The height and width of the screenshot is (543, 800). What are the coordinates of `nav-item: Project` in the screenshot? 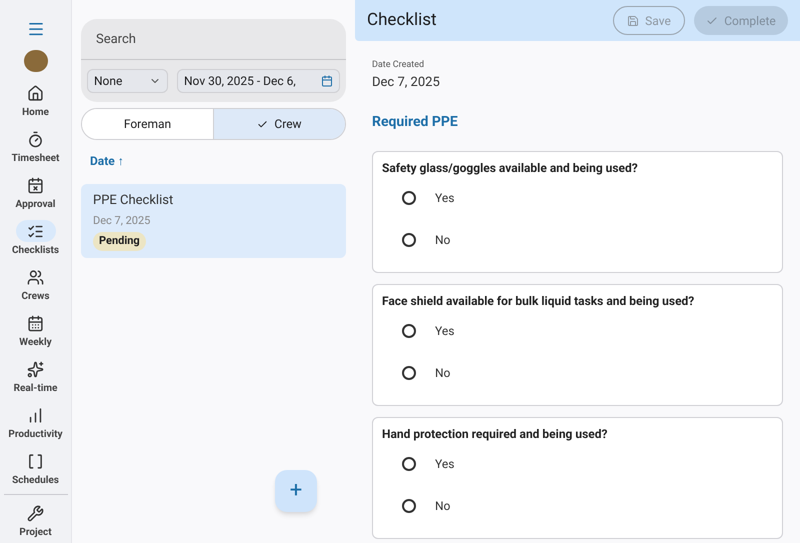 It's located at (36, 520).